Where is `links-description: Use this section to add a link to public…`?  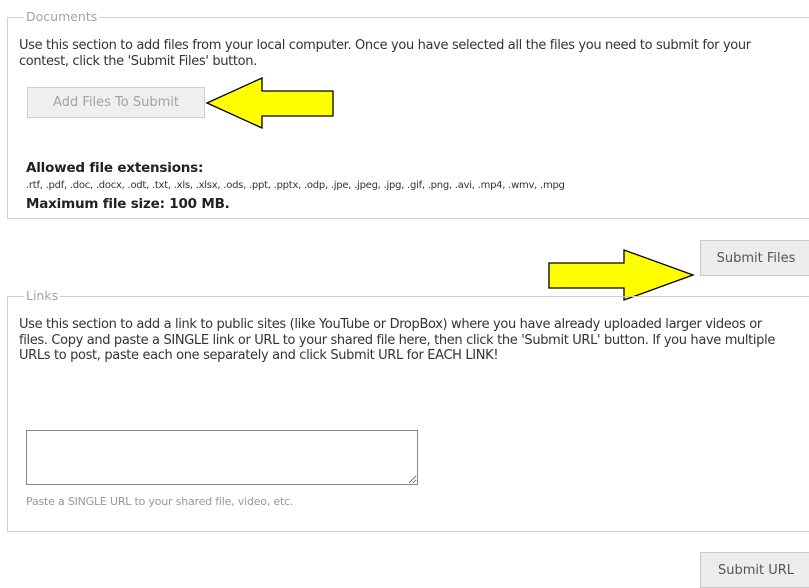 links-description: Use this section to add a link to public… is located at coordinates (397, 340).